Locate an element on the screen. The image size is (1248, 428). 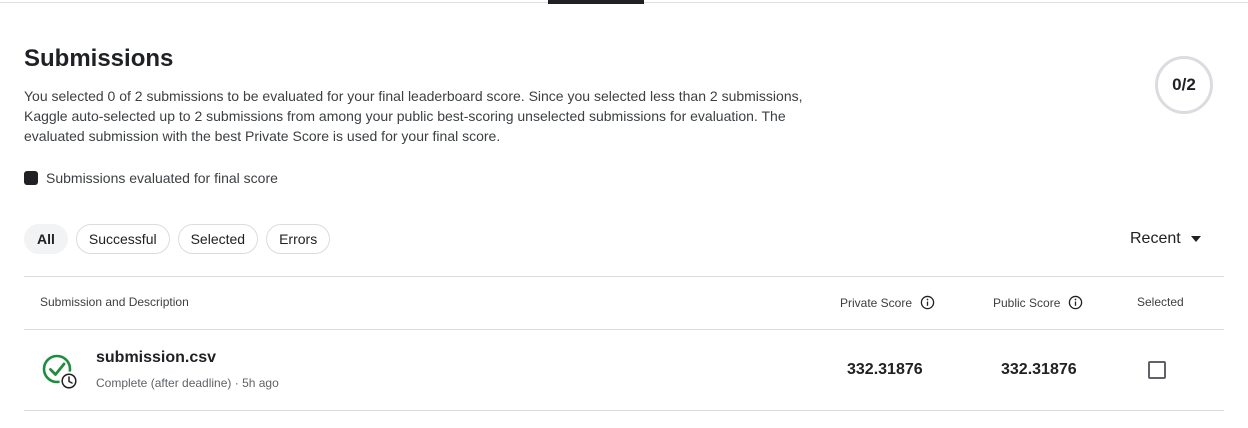
row-divider is located at coordinates (624, 410).